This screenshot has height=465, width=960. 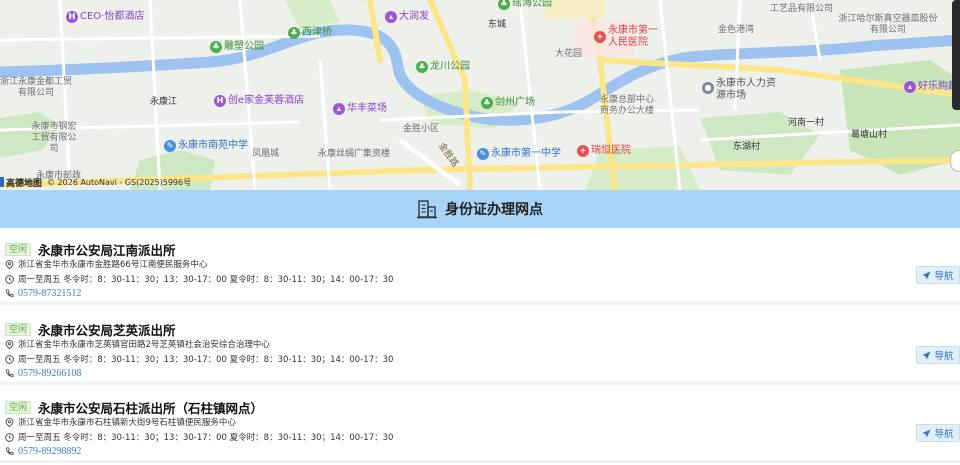 What do you see at coordinates (107, 330) in the screenshot?
I see `office-name: 永康市公安局芝英派出所` at bounding box center [107, 330].